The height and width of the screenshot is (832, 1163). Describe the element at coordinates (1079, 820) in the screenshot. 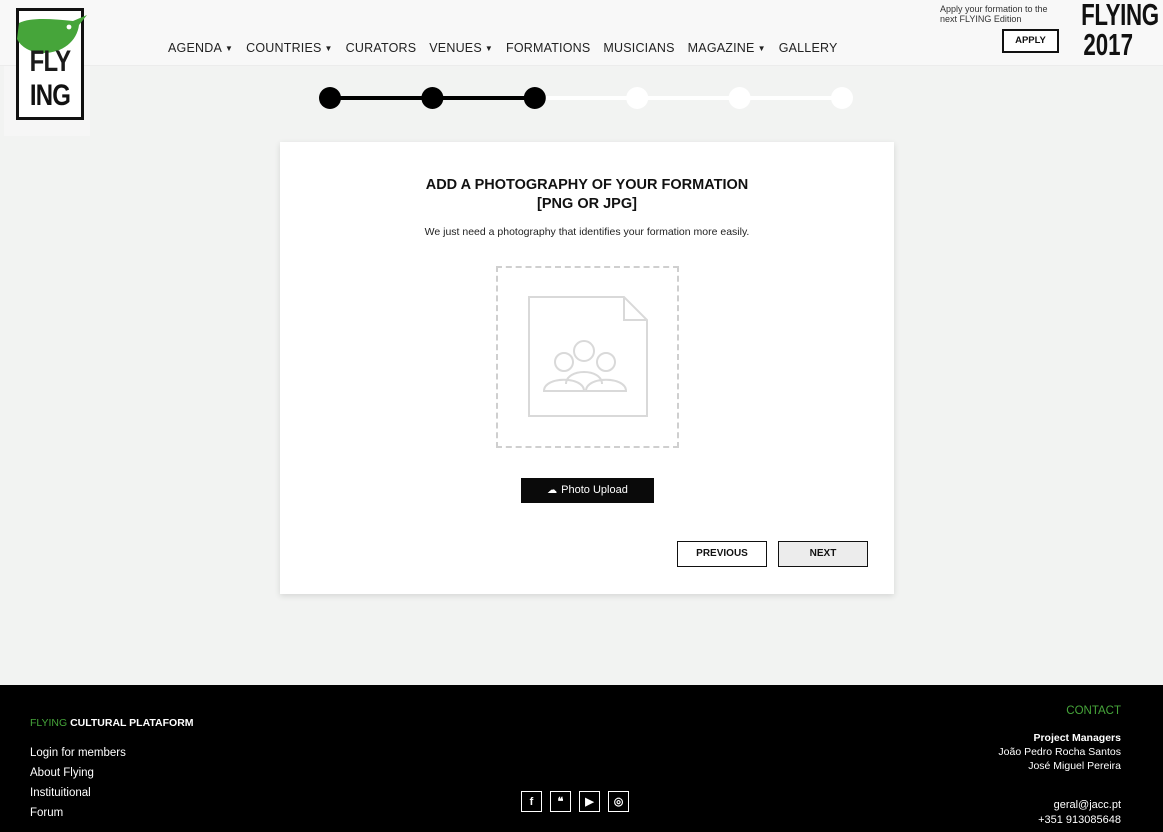

I see `contact-phone: +351 913085648` at that location.